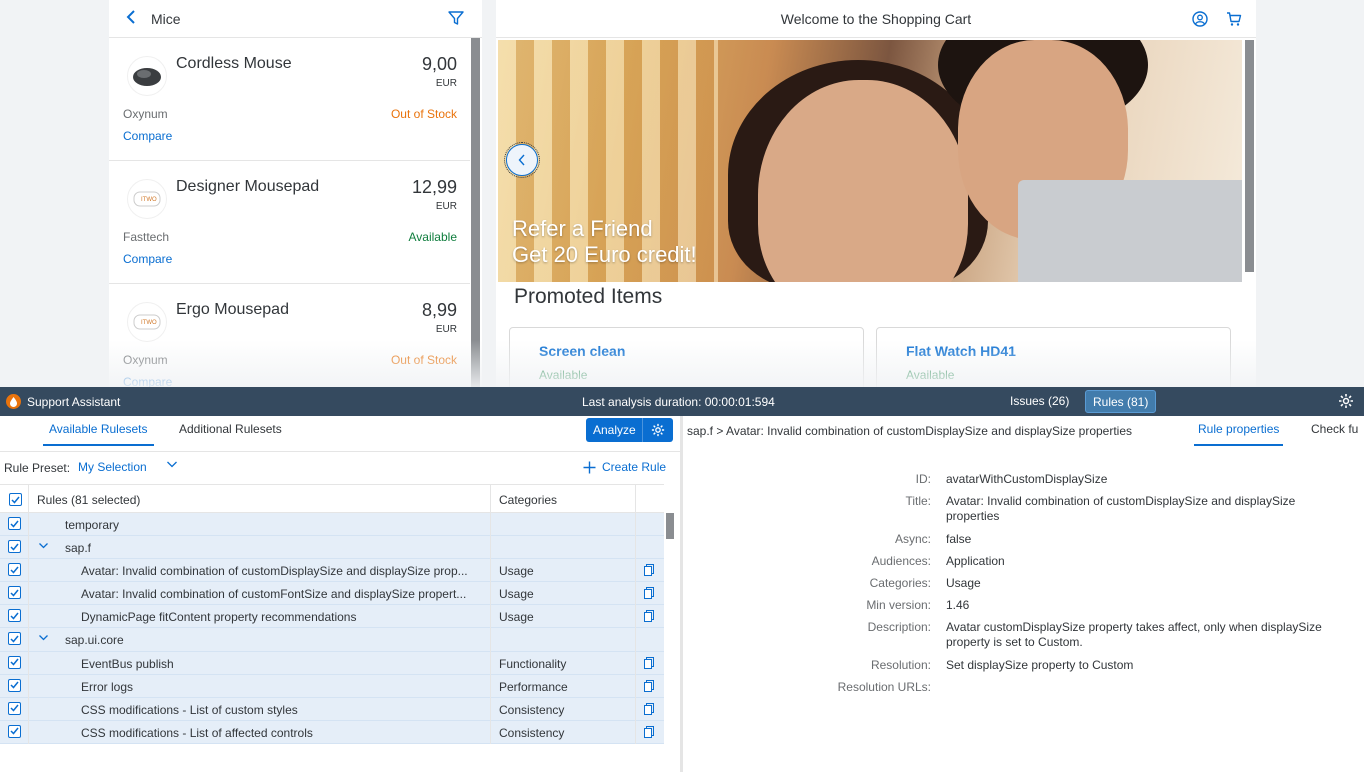 Image resolution: width=1364 pixels, height=772 pixels. I want to click on rule-category: Performance, so click(533, 686).